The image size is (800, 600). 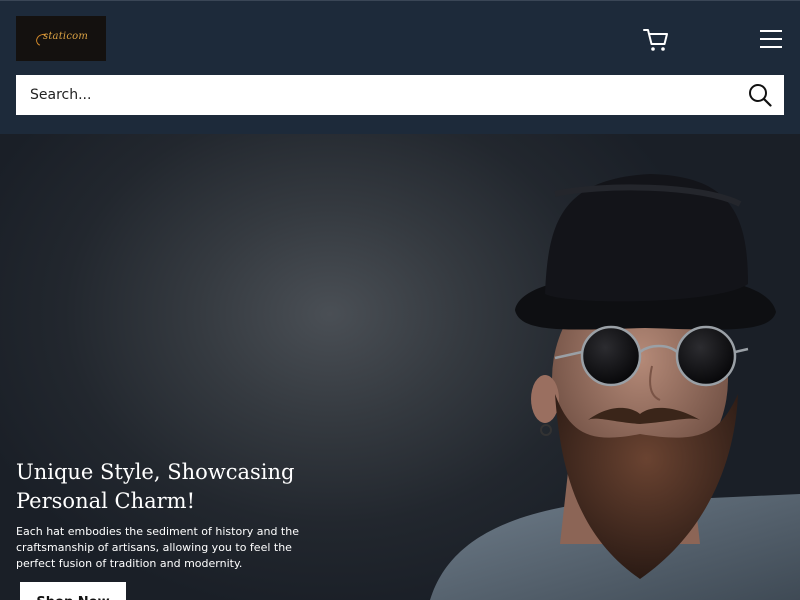 What do you see at coordinates (66, 36) in the screenshot?
I see `logo-text: staticom` at bounding box center [66, 36].